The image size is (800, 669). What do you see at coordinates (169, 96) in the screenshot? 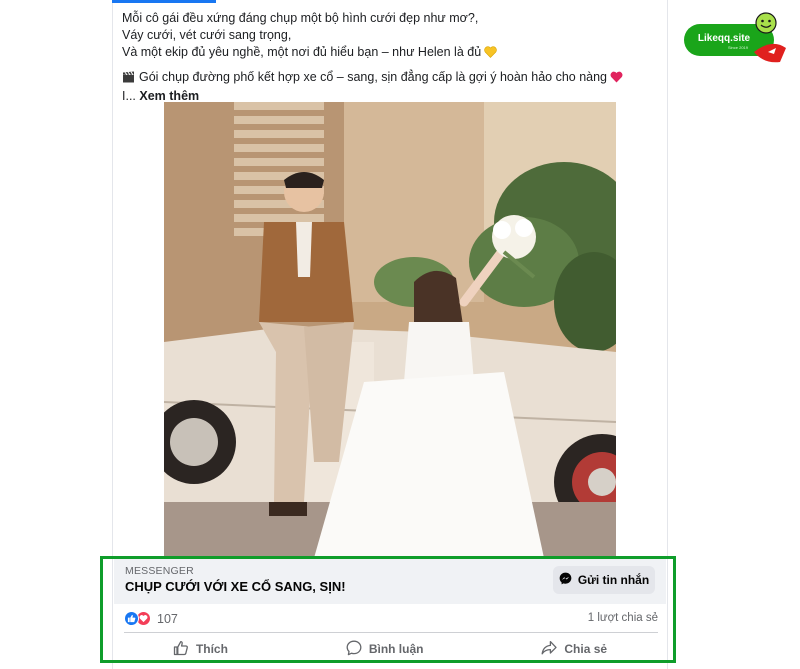
I see `see-more-link: Xem thêm` at bounding box center [169, 96].